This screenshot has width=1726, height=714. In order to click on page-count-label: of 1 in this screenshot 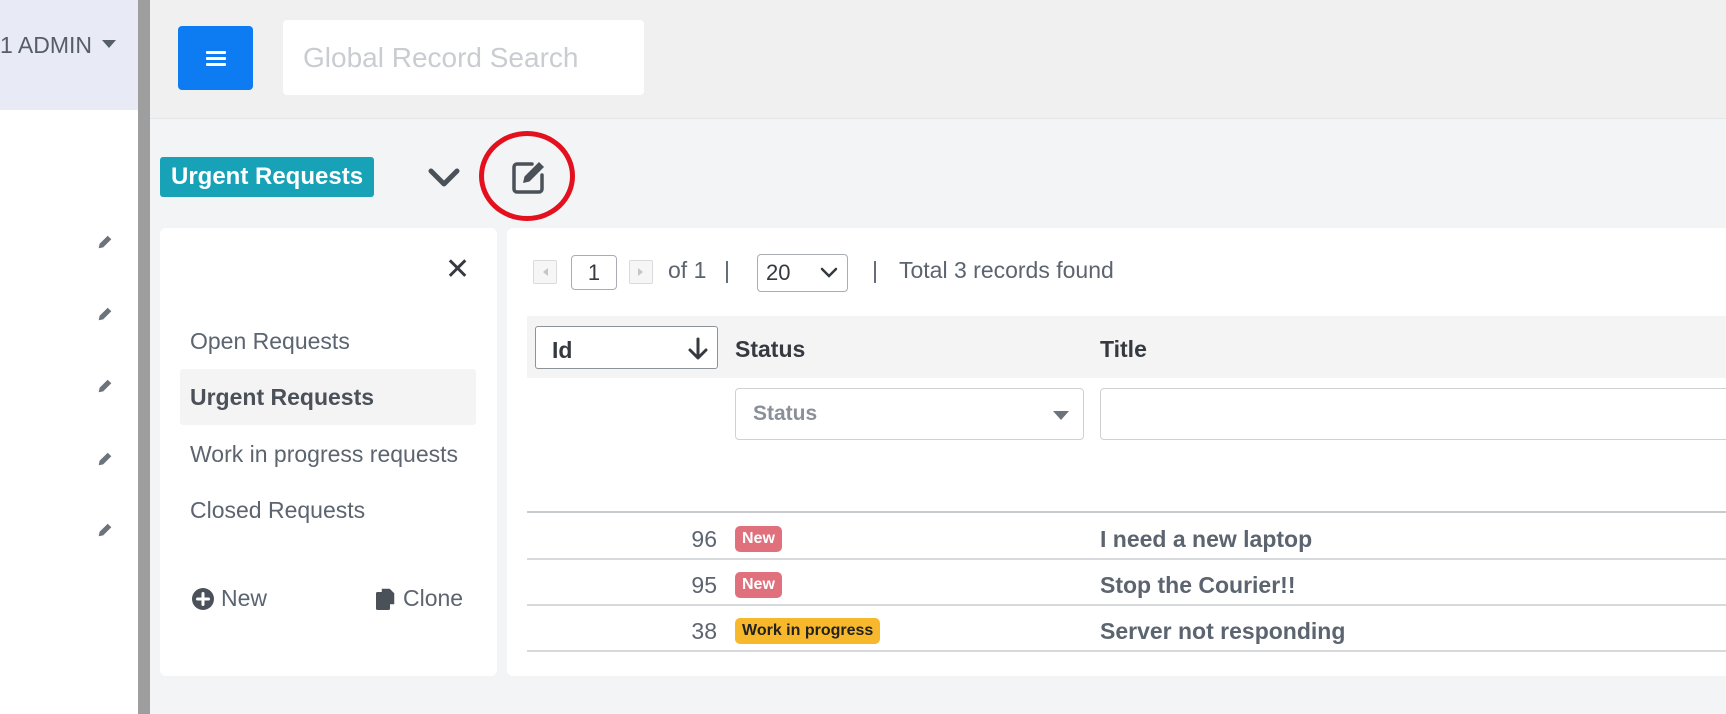, I will do `click(687, 270)`.